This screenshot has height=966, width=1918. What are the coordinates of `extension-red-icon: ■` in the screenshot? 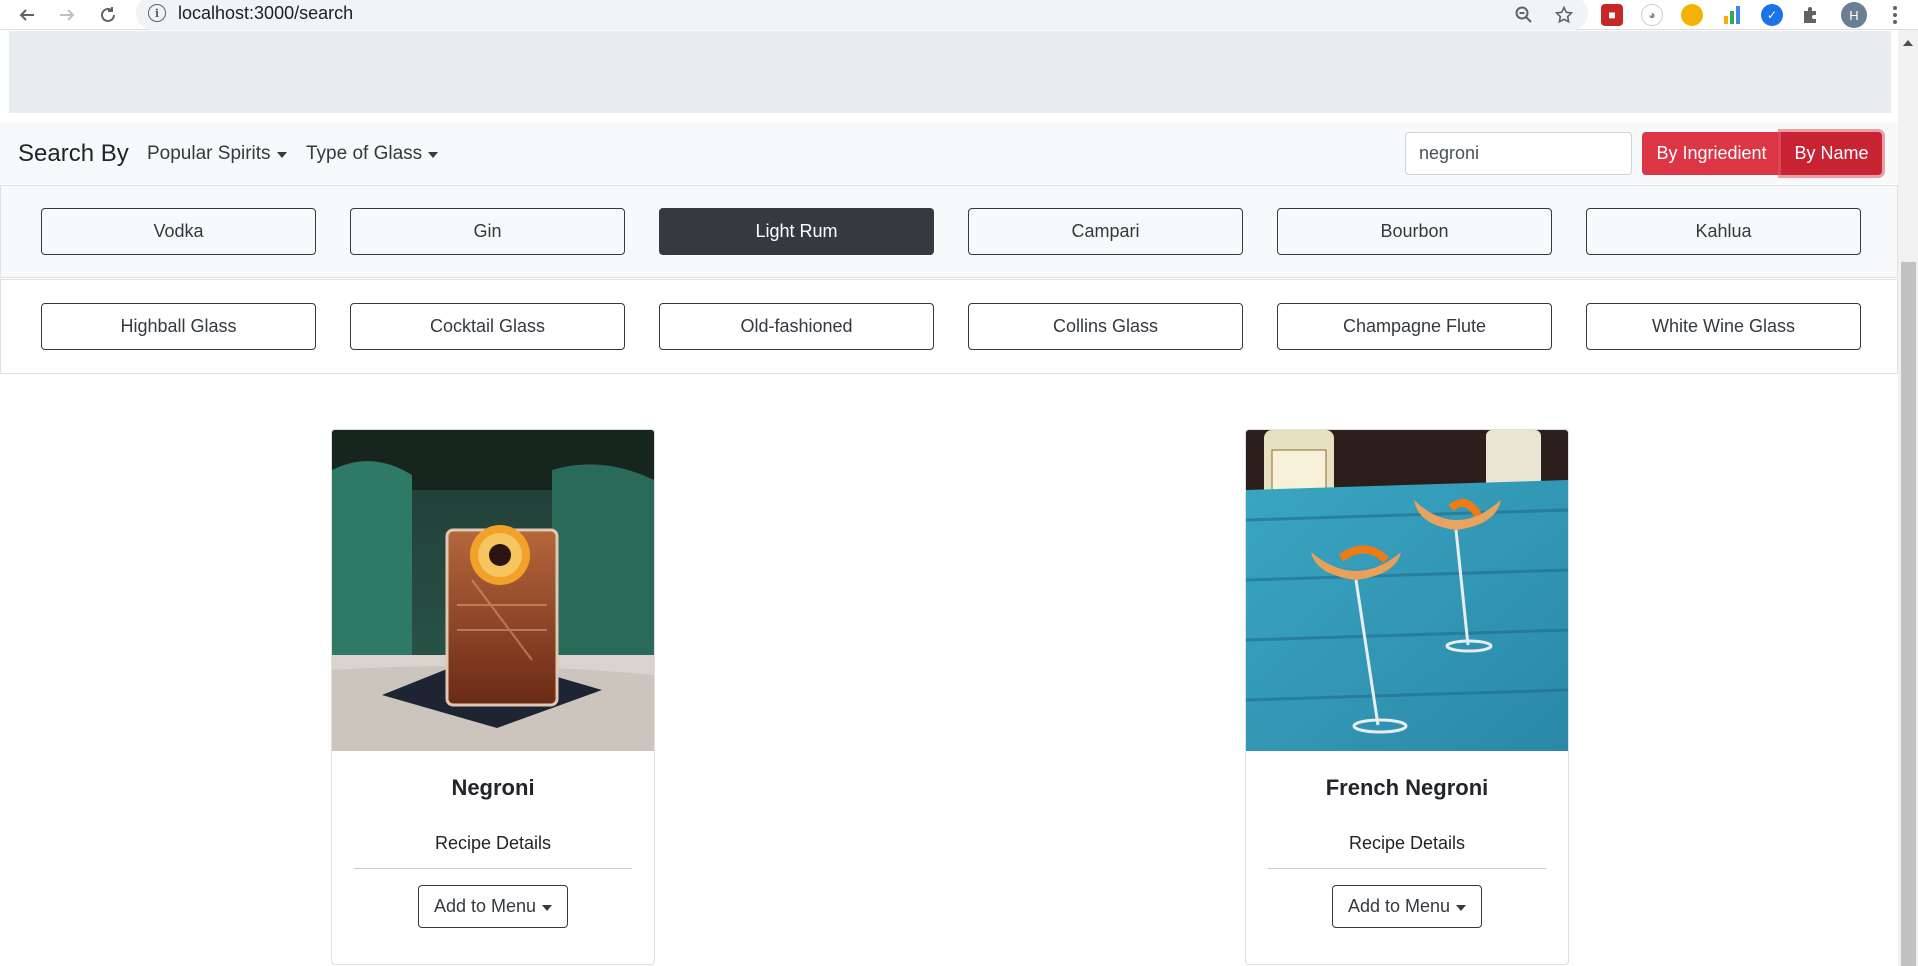 It's located at (1612, 15).